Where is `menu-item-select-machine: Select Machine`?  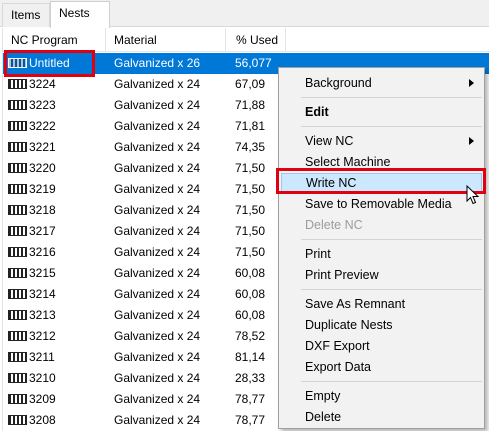
menu-item-select-machine: Select Machine is located at coordinates (381, 162).